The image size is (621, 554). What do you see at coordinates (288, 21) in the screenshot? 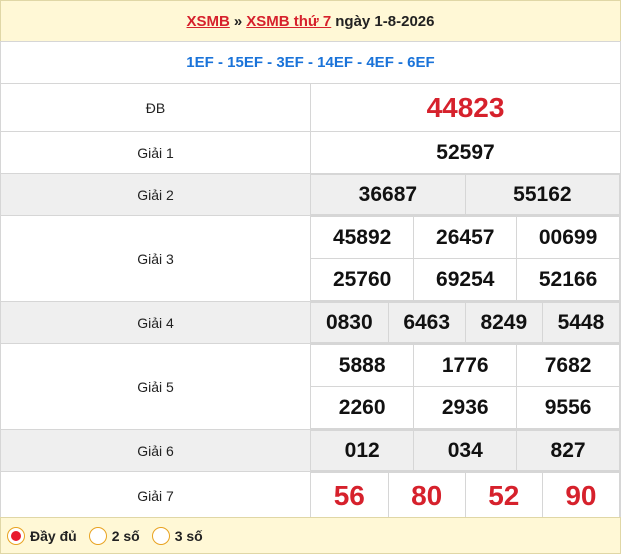
I see `xsmb-saturday-link: XSMB thứ 7` at bounding box center [288, 21].